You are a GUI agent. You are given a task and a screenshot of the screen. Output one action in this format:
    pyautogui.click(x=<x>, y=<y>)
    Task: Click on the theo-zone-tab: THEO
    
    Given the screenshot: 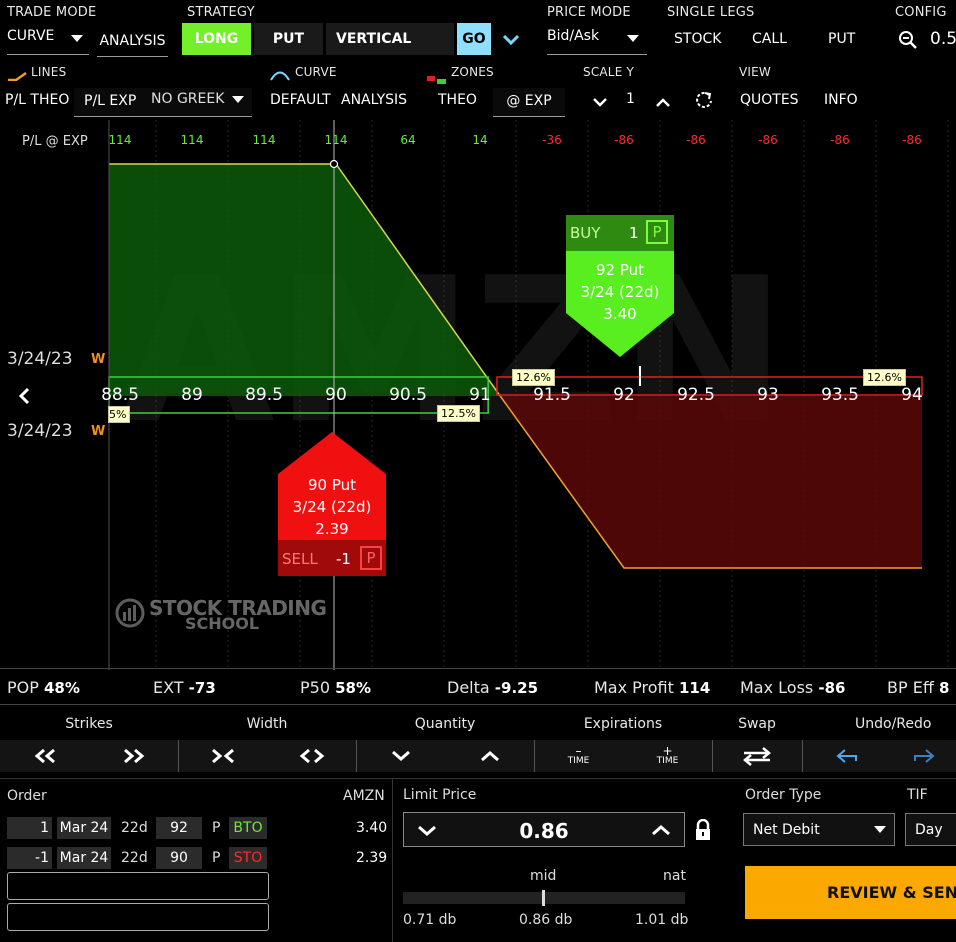 What is the action you would take?
    pyautogui.click(x=457, y=100)
    